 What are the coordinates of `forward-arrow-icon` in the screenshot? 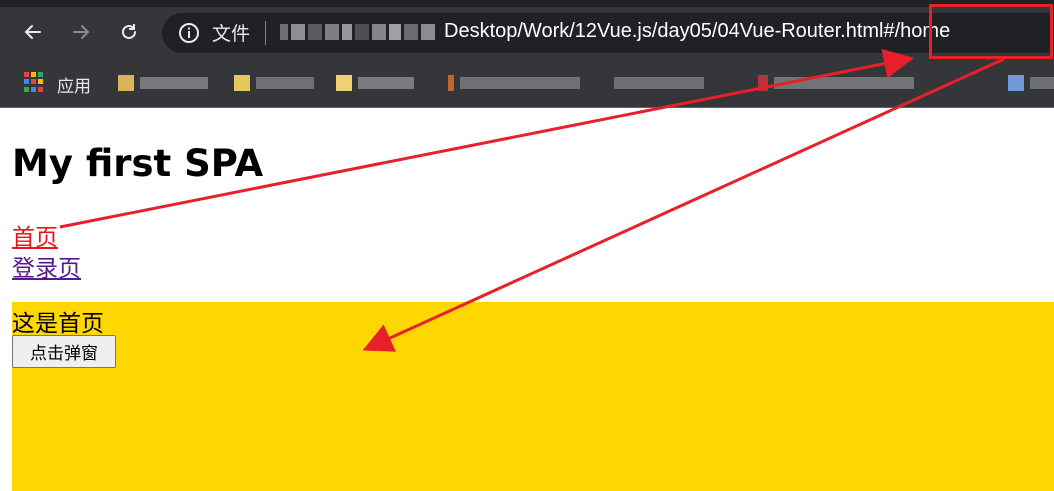 It's located at (81, 32).